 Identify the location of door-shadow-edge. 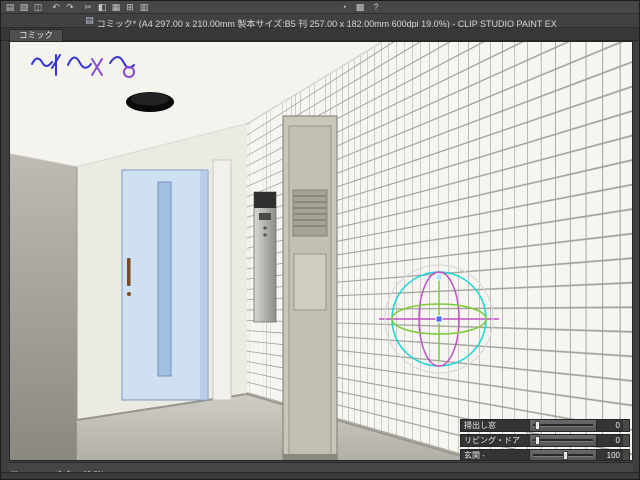
(203, 285).